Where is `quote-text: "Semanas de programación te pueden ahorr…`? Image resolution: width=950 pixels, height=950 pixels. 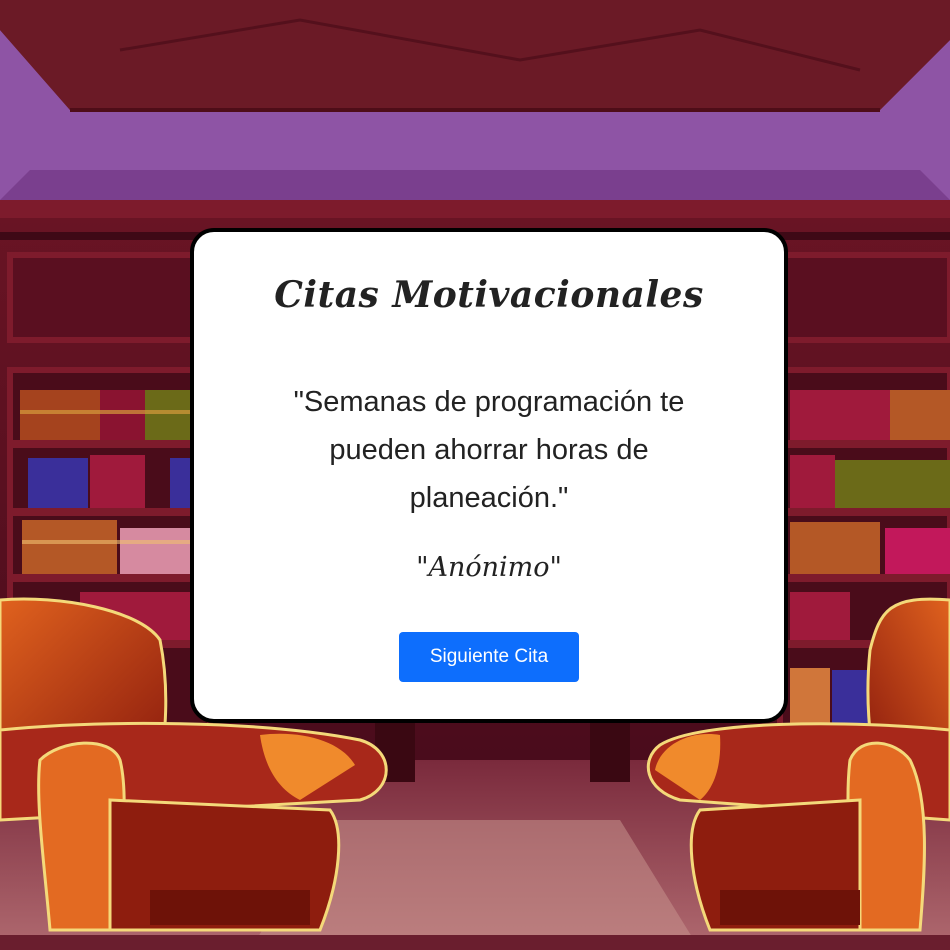
quote-text: "Semanas de programación te pueden ahorr… is located at coordinates (489, 450).